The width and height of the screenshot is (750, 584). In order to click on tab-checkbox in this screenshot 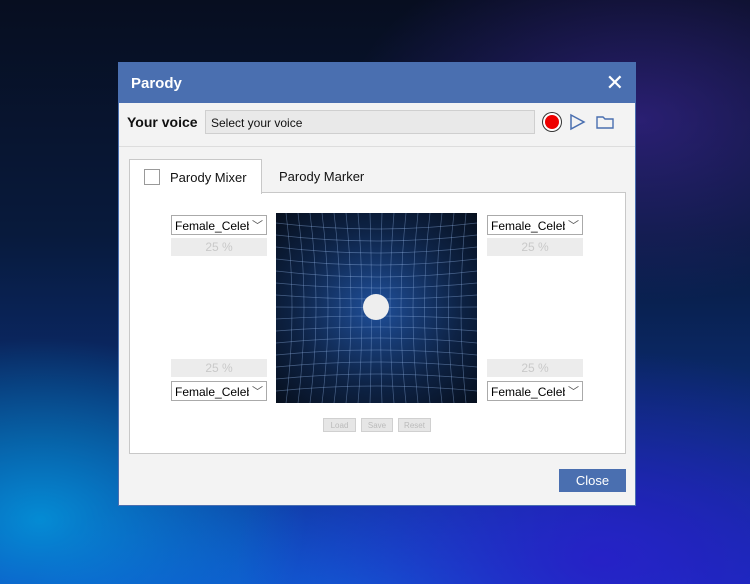, I will do `click(152, 177)`.